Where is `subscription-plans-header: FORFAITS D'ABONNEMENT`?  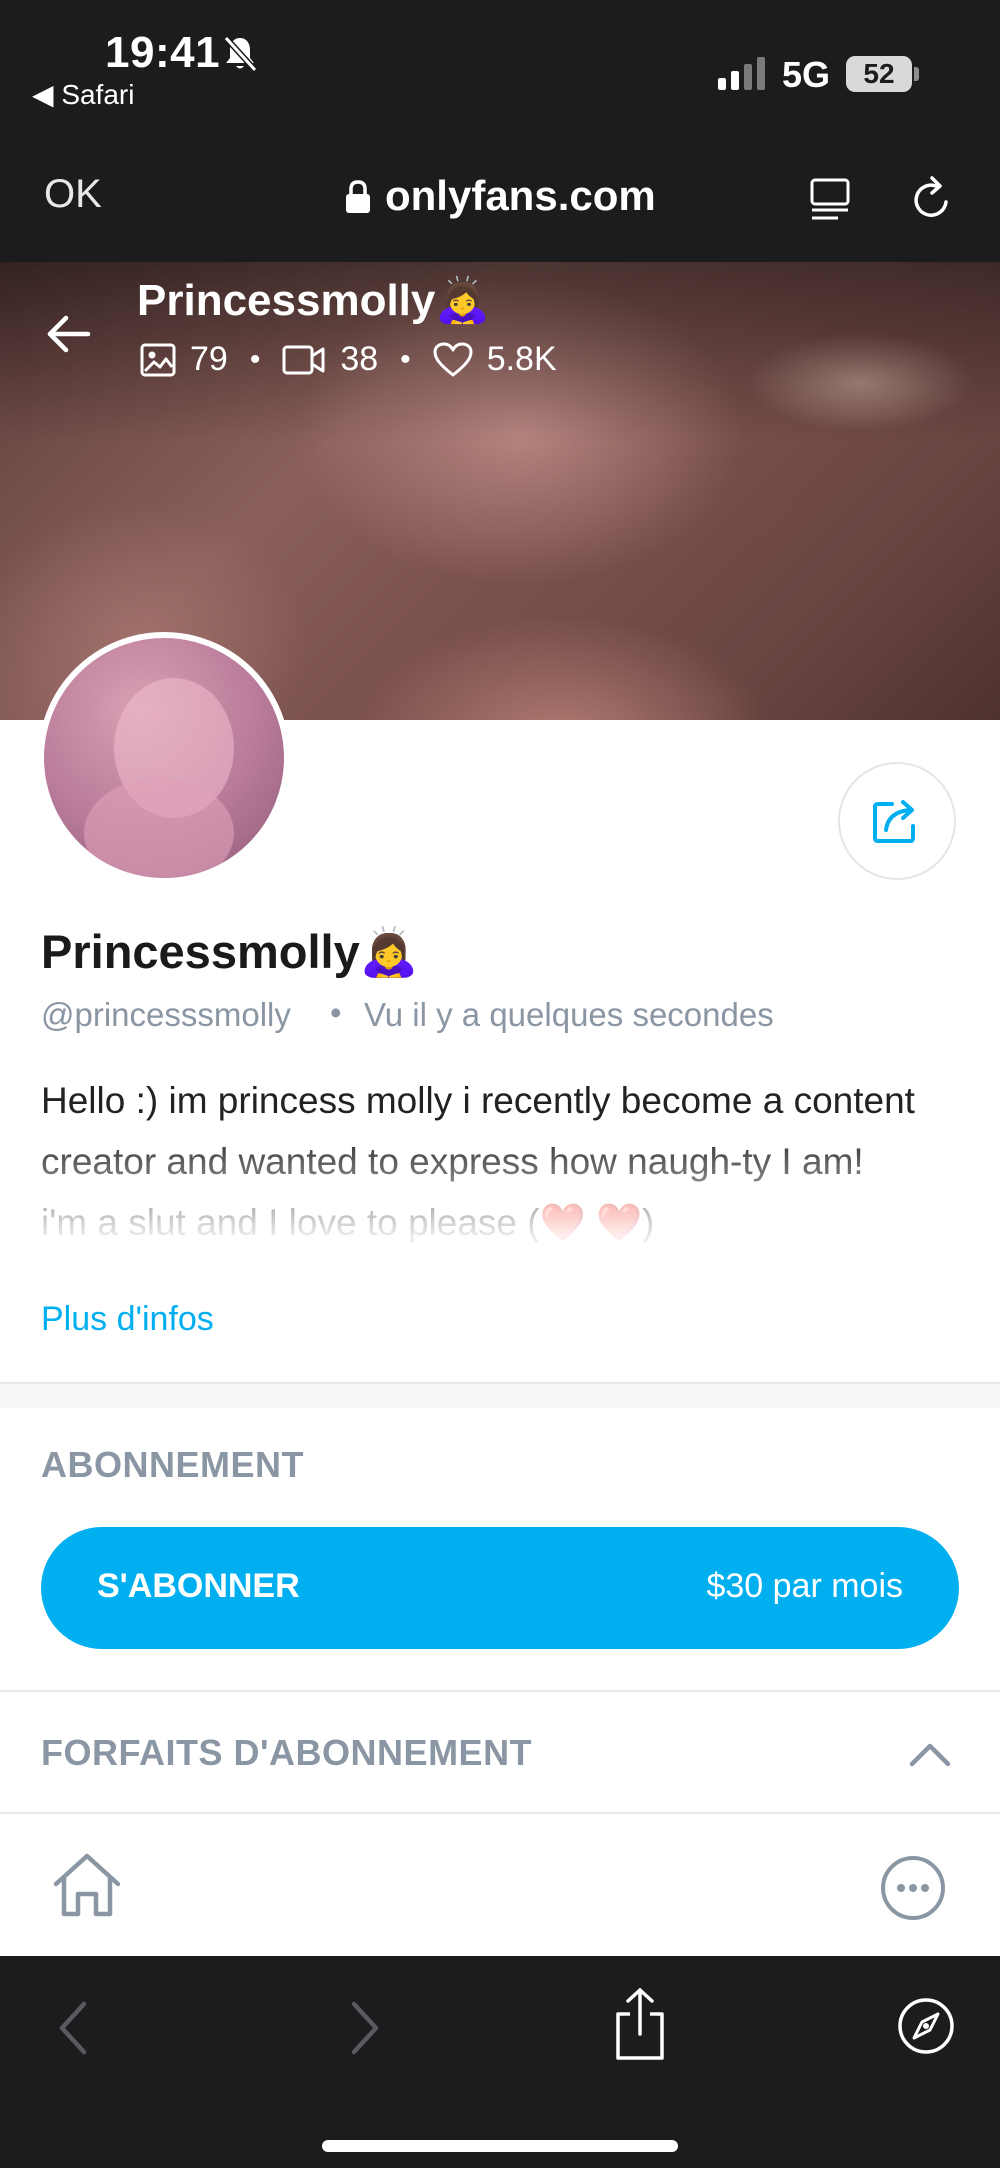
subscription-plans-header: FORFAITS D'ABONNEMENT is located at coordinates (286, 1753).